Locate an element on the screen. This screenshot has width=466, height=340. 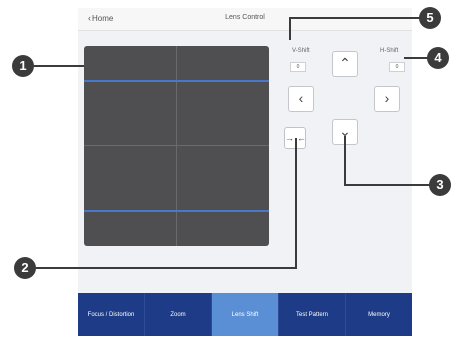
callout-3: 3 is located at coordinates (440, 185).